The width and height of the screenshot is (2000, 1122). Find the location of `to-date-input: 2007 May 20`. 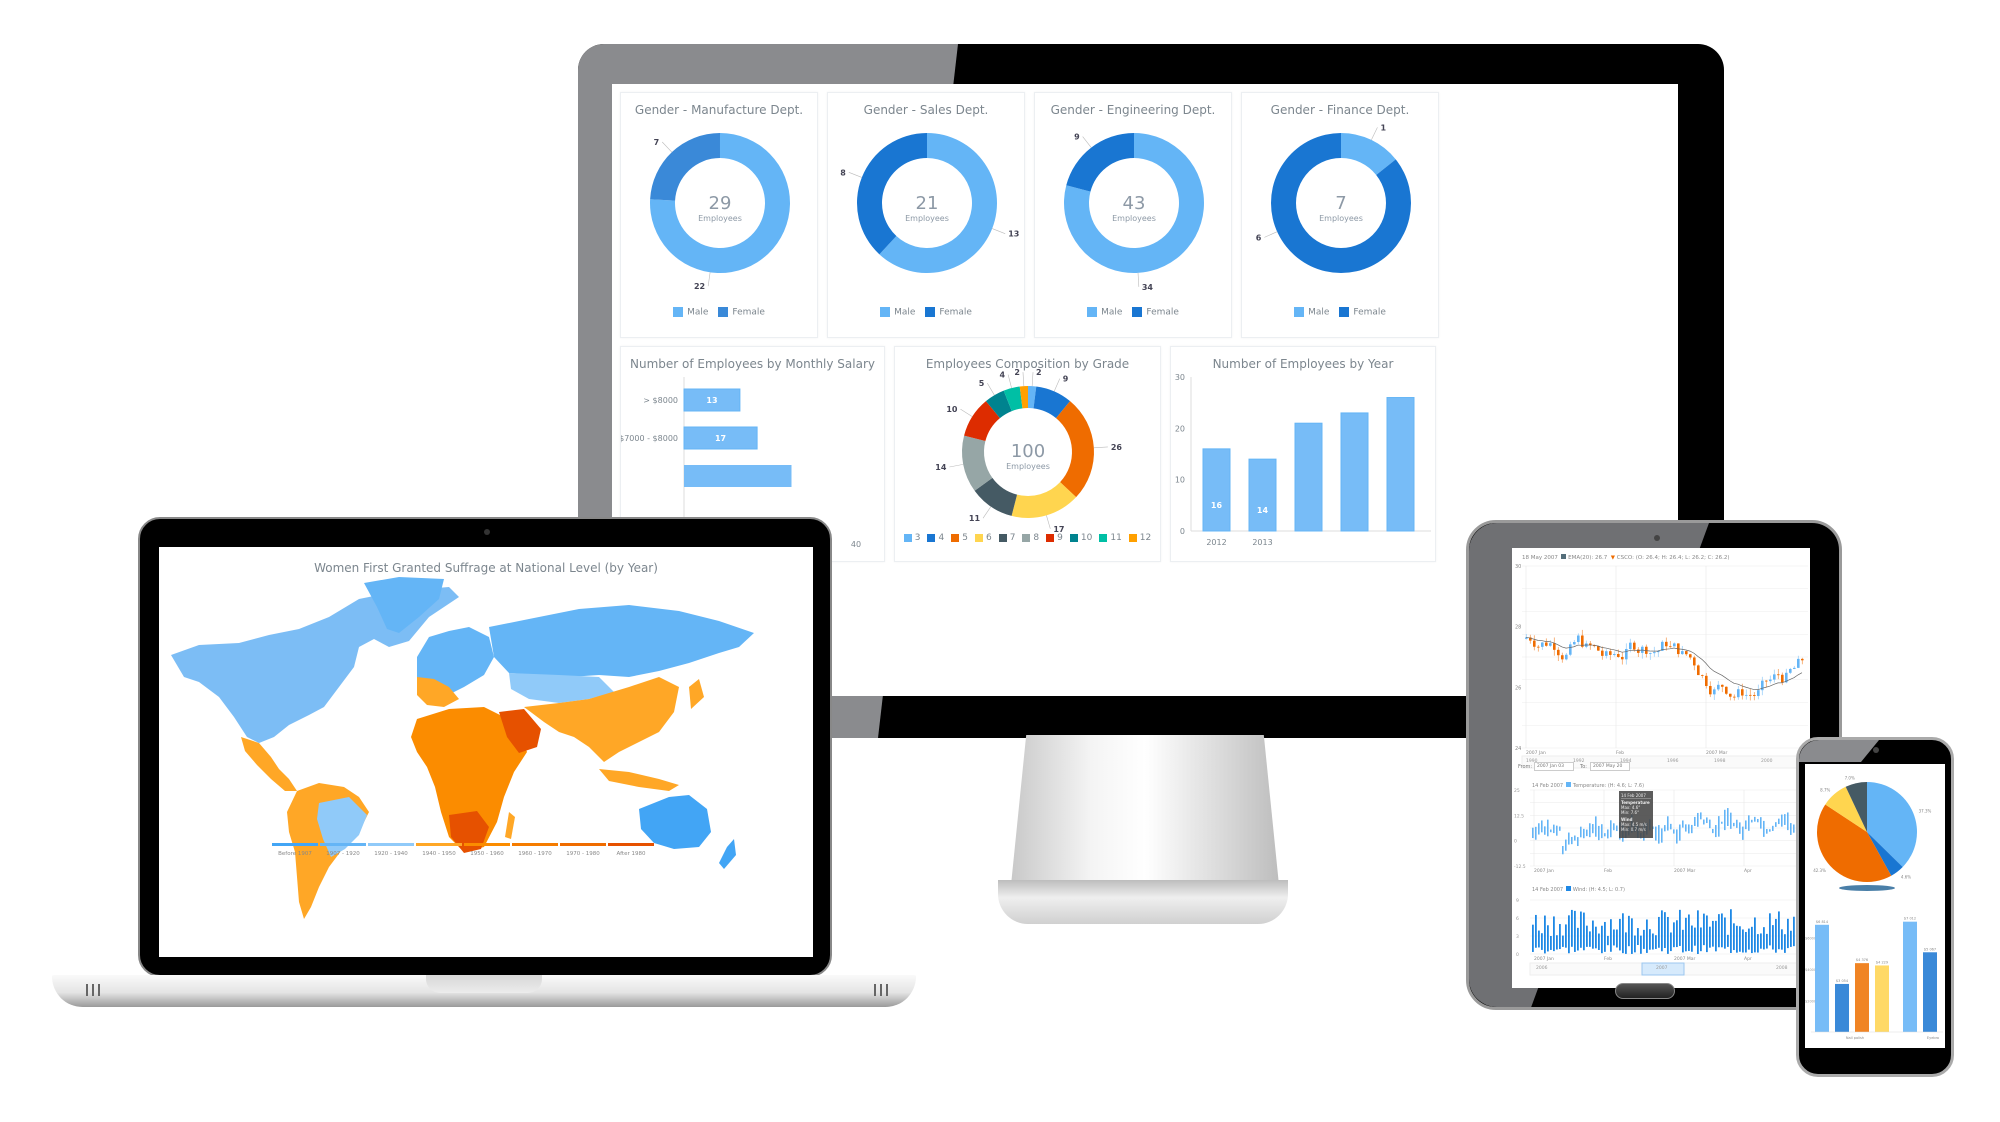

to-date-input: 2007 May 20 is located at coordinates (1610, 766).